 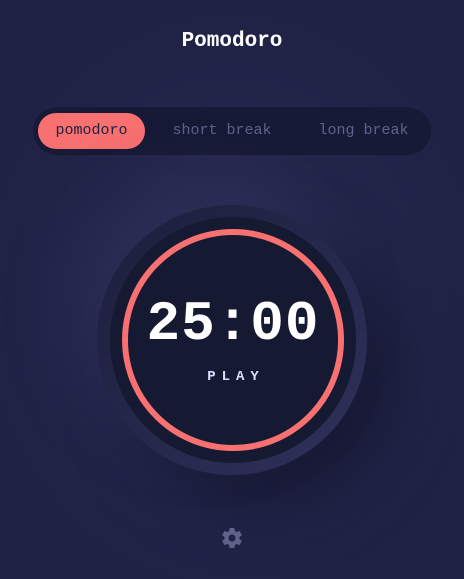 What do you see at coordinates (91, 131) in the screenshot?
I see `tab-pomodoro: pomodoro` at bounding box center [91, 131].